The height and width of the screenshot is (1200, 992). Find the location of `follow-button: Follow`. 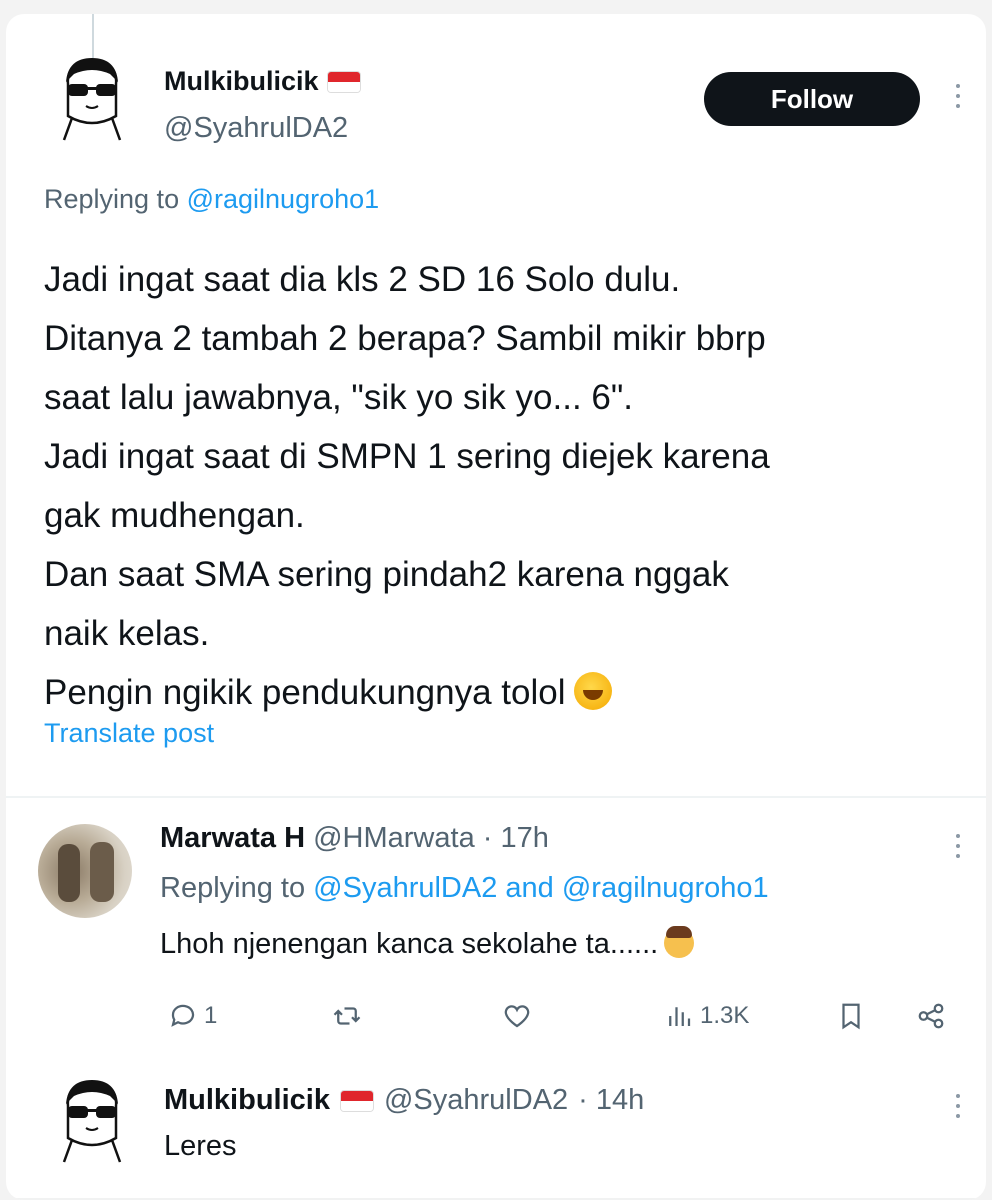

follow-button: Follow is located at coordinates (812, 99).